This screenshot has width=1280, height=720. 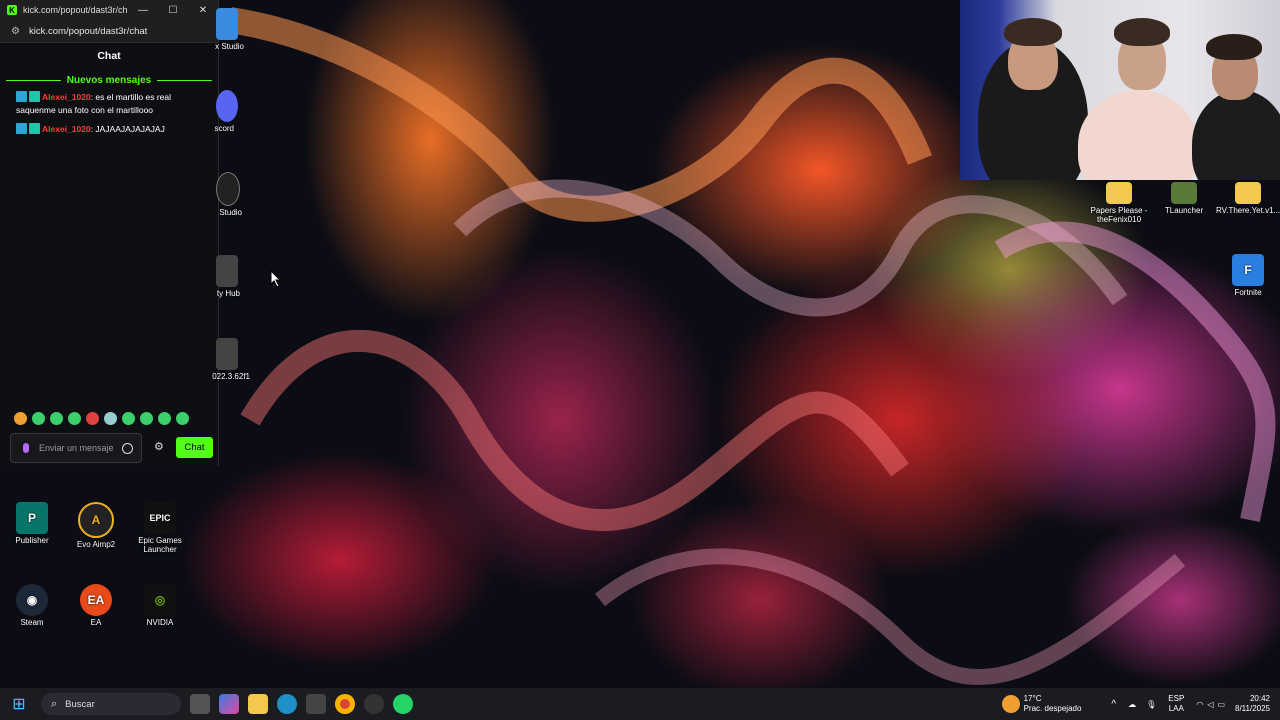 I want to click on weather-icon, so click(x=1010, y=704).